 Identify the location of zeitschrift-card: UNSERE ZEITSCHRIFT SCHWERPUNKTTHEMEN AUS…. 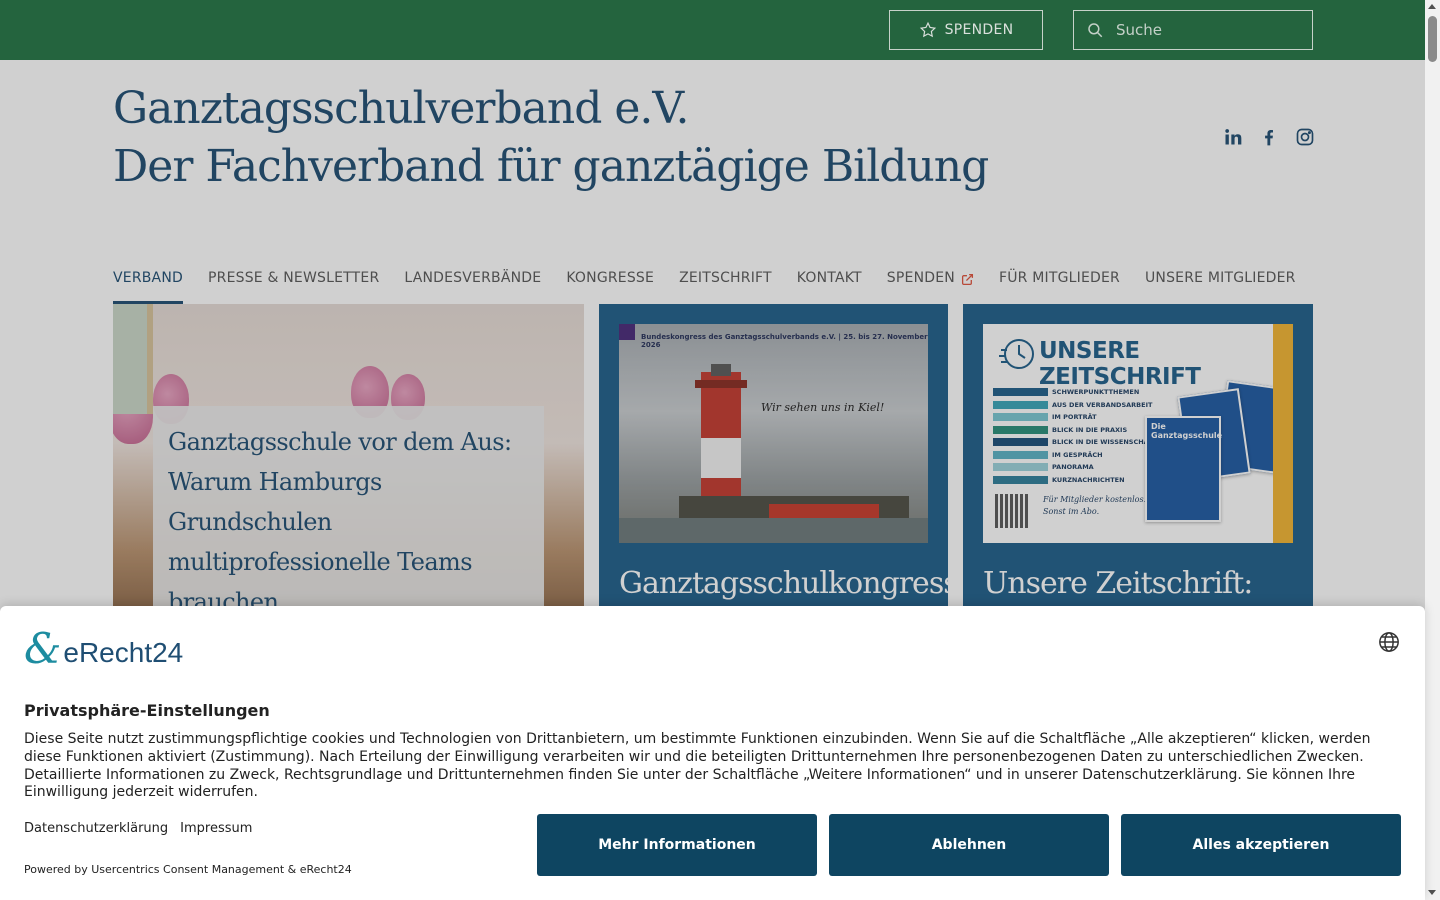
(1138, 459).